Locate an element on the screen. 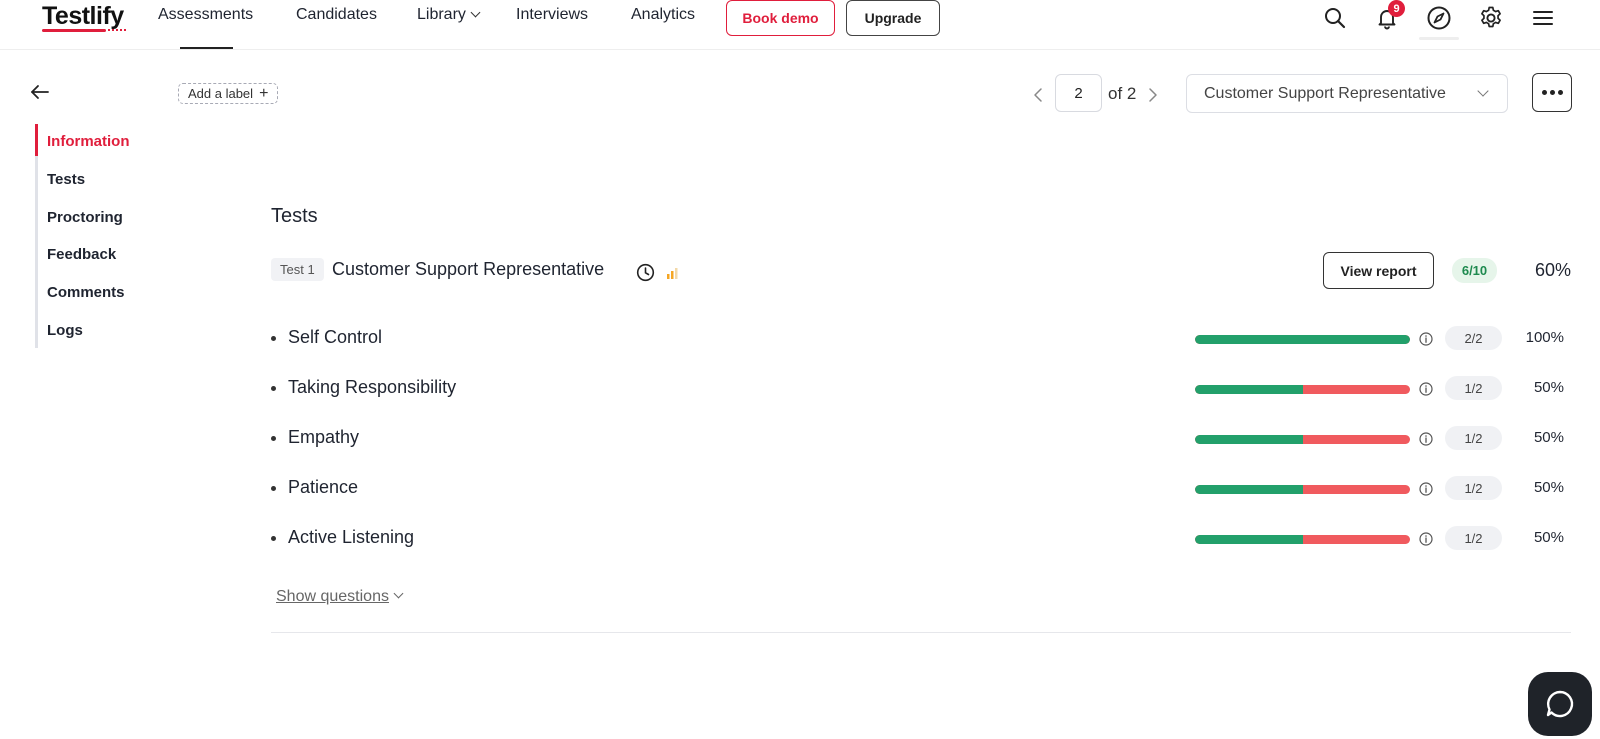  sidebar-item-feedback: Feedback is located at coordinates (81, 254).